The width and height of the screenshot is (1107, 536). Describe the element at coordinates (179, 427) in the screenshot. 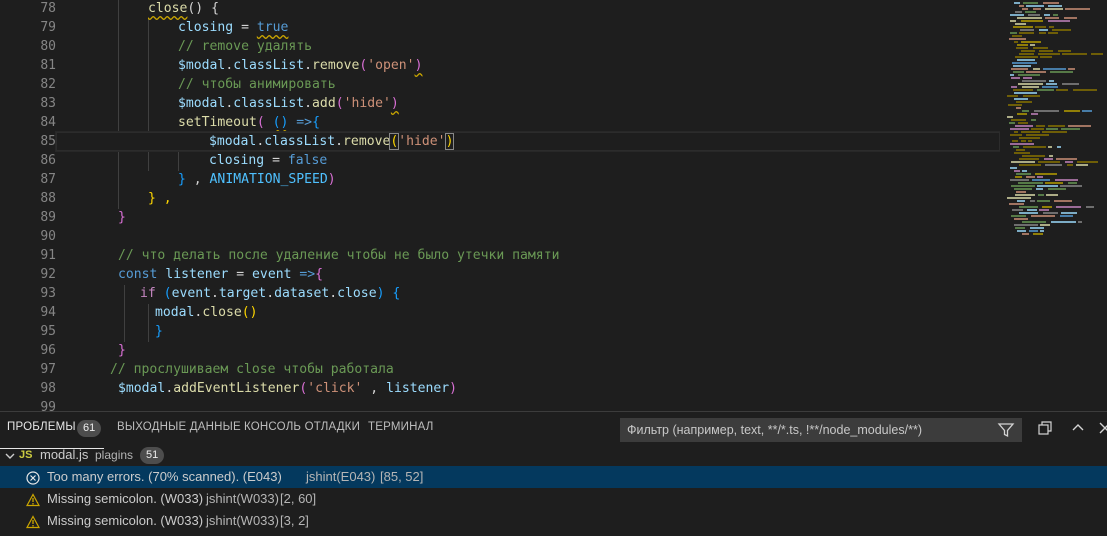

I see `tab-output: ВЫХОДНЫЕ ДАННЫЕ` at that location.